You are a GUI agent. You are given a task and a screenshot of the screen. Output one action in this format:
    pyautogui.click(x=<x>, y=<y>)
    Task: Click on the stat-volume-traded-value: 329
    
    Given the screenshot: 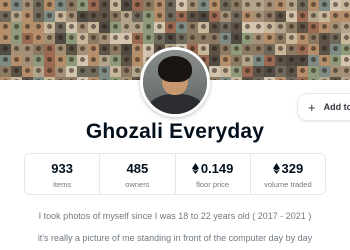 What is the action you would take?
    pyautogui.click(x=292, y=168)
    